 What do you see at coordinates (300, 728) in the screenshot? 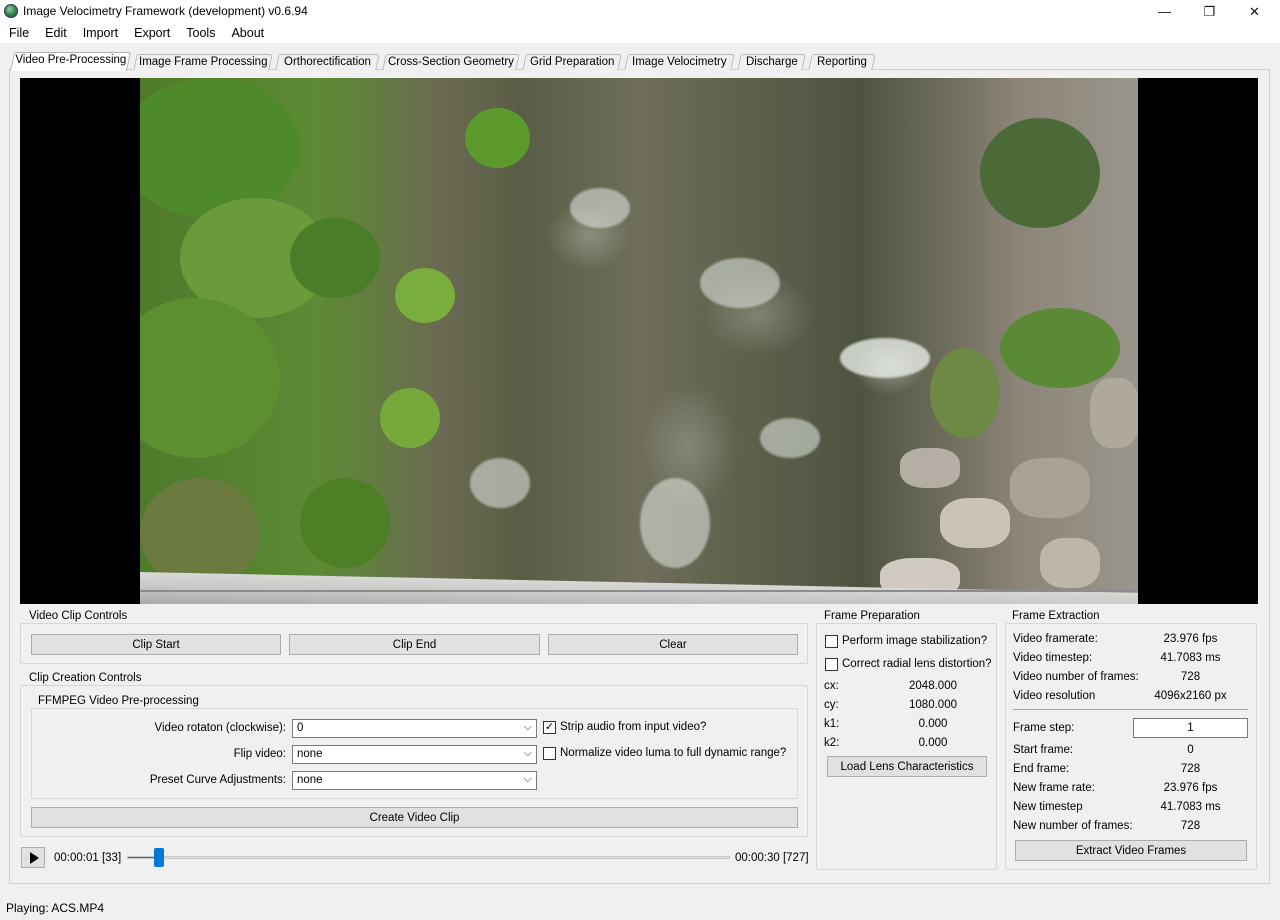
I see `rotation-value: 0` at bounding box center [300, 728].